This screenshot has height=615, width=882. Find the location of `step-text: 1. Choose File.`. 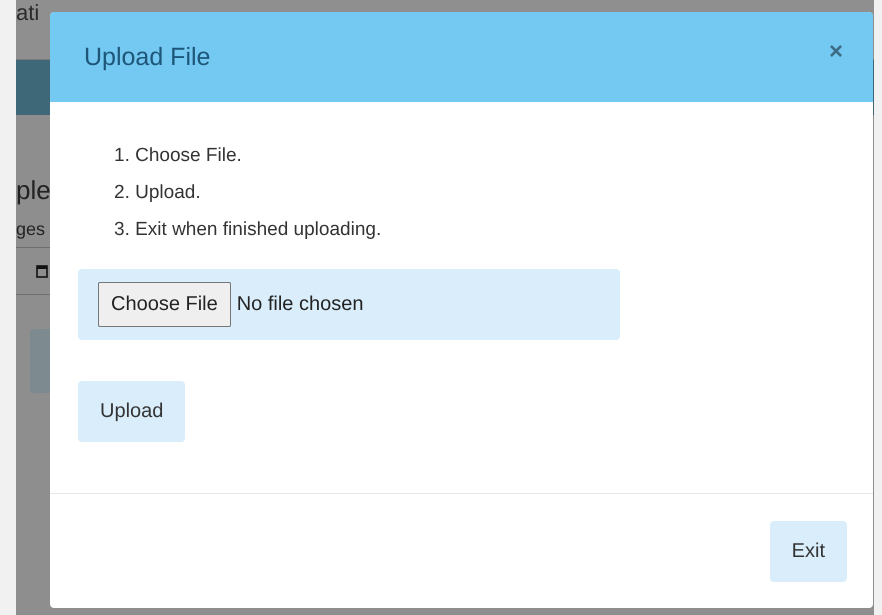

step-text: 1. Choose File. is located at coordinates (178, 156).